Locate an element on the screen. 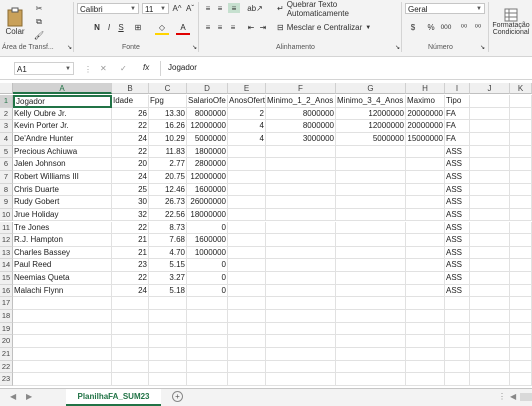 Image resolution: width=532 pixels, height=406 pixels. cell-b19 is located at coordinates (130, 329).